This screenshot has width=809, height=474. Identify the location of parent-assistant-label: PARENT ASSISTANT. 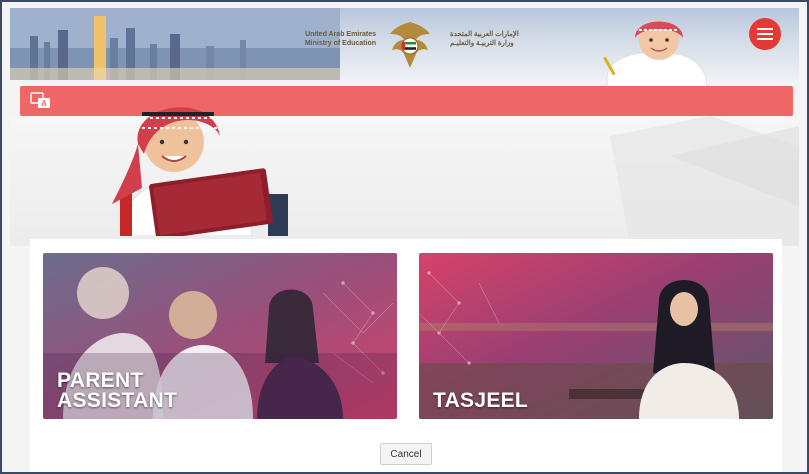
(117, 390).